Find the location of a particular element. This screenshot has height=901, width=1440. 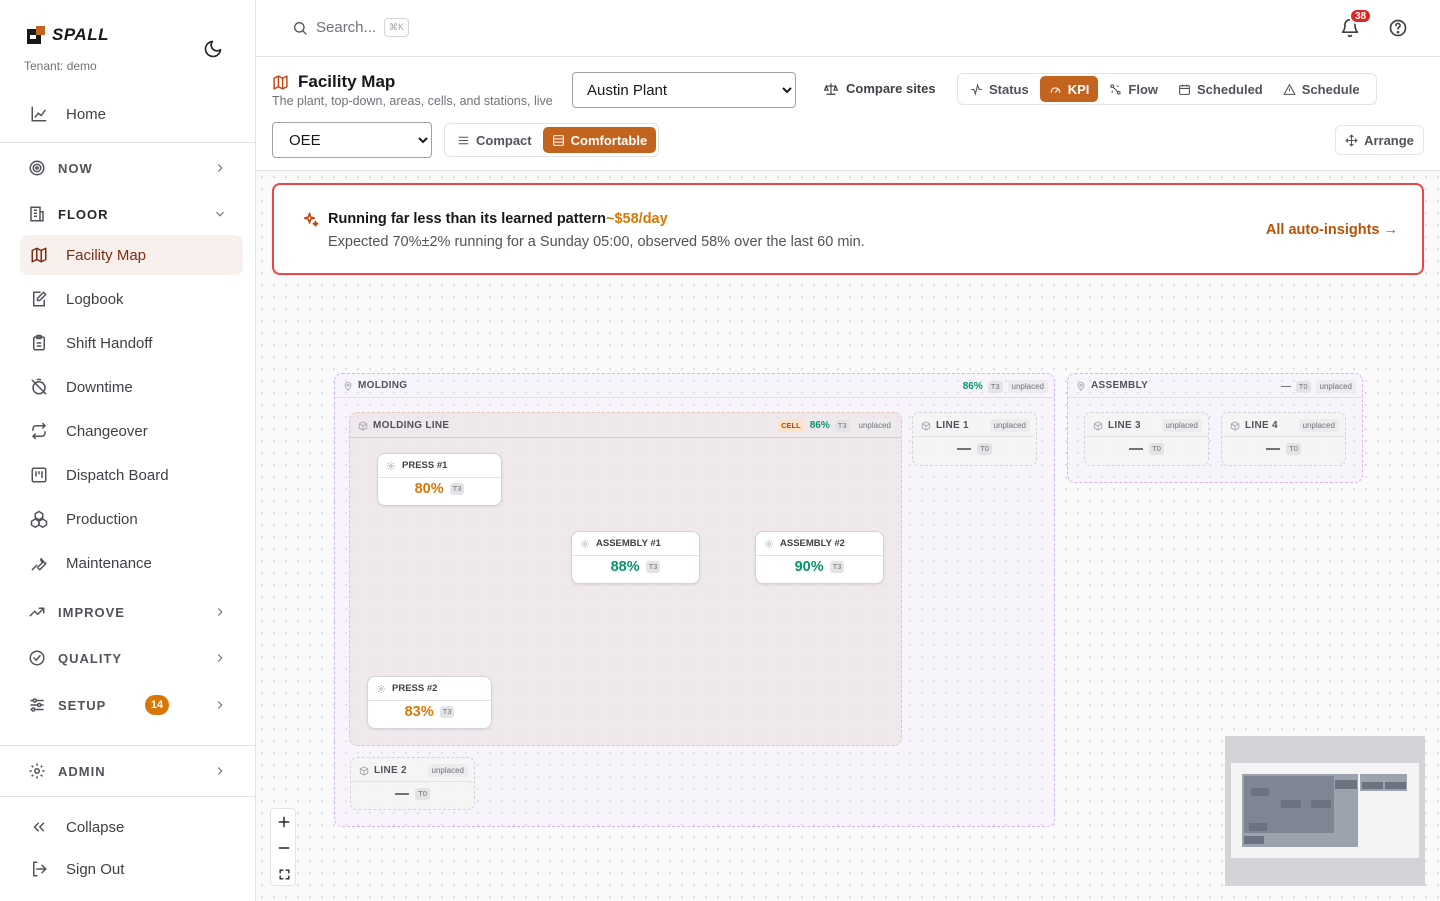

sidebar-group-label: SETUP is located at coordinates (82, 705).